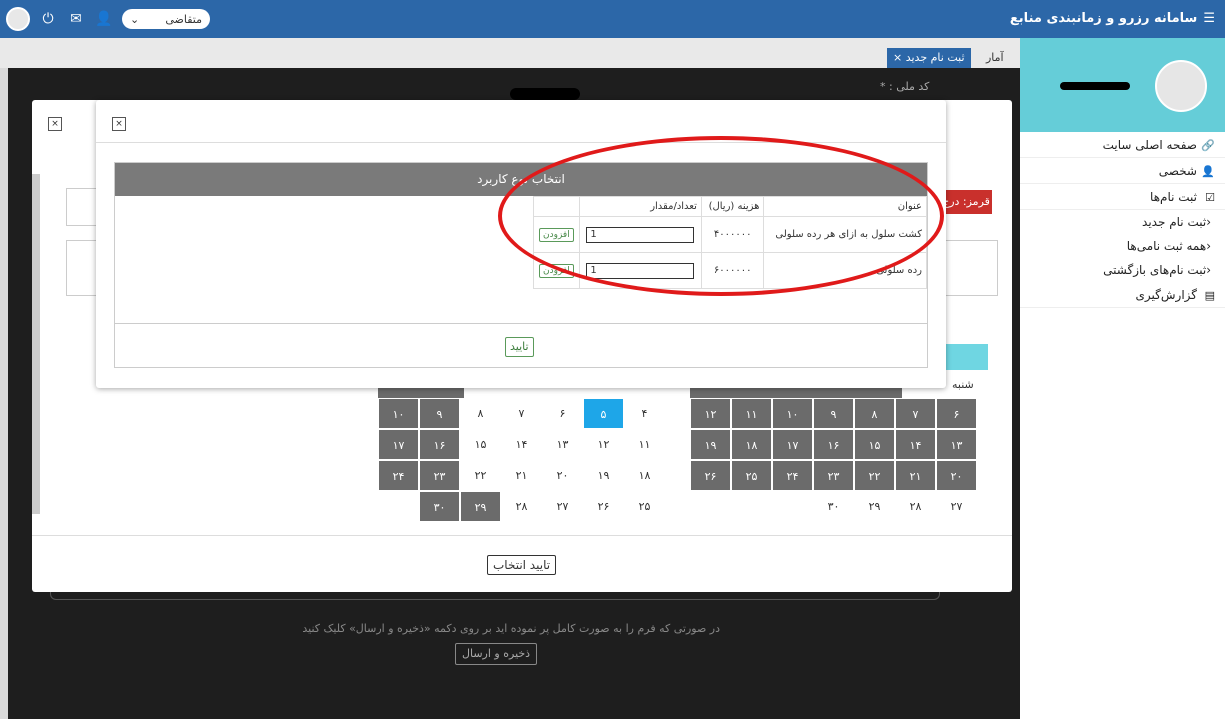 Image resolution: width=1225 pixels, height=719 pixels. Describe the element at coordinates (1174, 222) in the screenshot. I see `sidebar-item-label: ثبت نام جدید` at that location.